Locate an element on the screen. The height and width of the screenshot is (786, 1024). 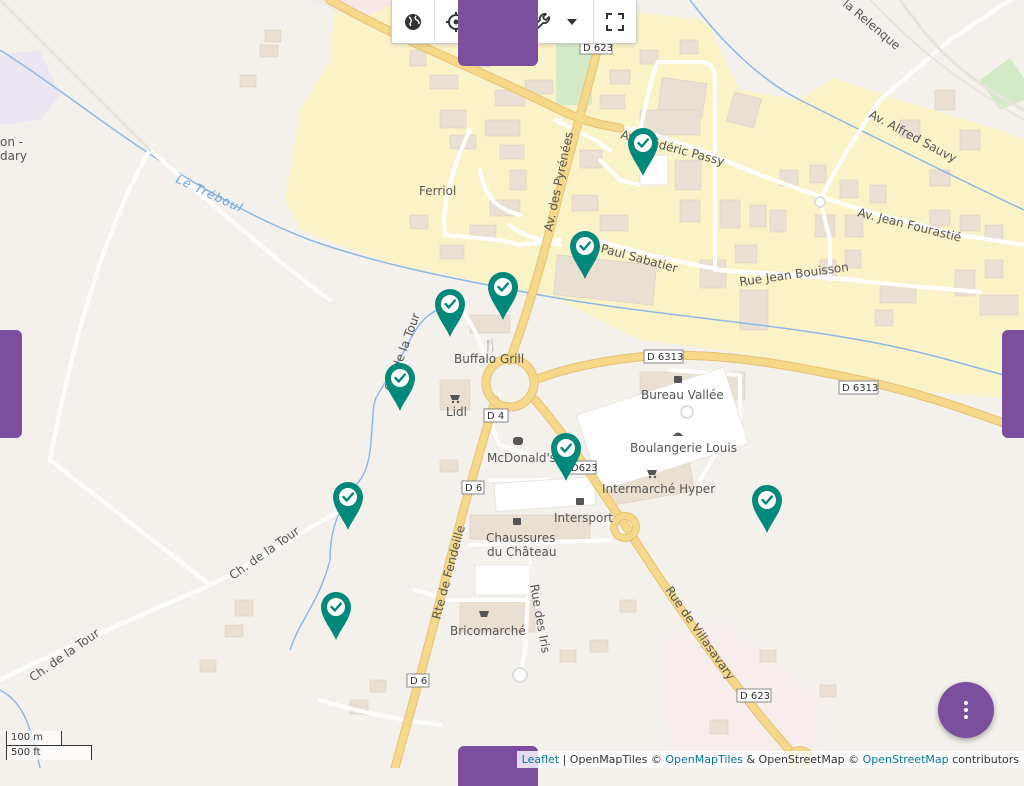
svg-text: Chaussures is located at coordinates (520, 538).